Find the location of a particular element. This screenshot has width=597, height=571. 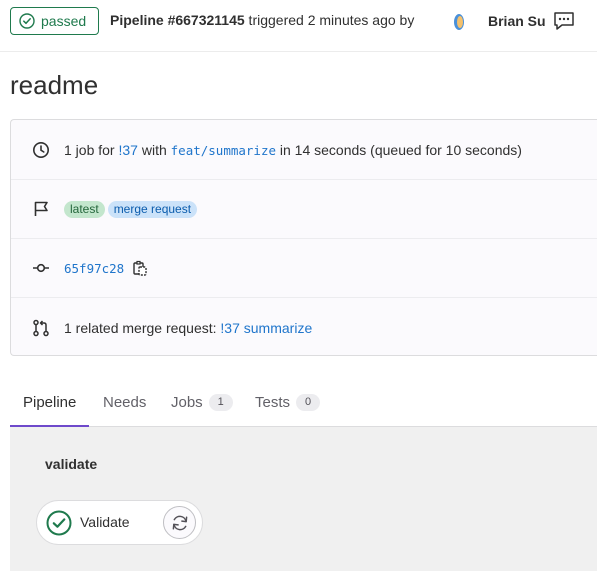

status-badge: passed is located at coordinates (54, 21).